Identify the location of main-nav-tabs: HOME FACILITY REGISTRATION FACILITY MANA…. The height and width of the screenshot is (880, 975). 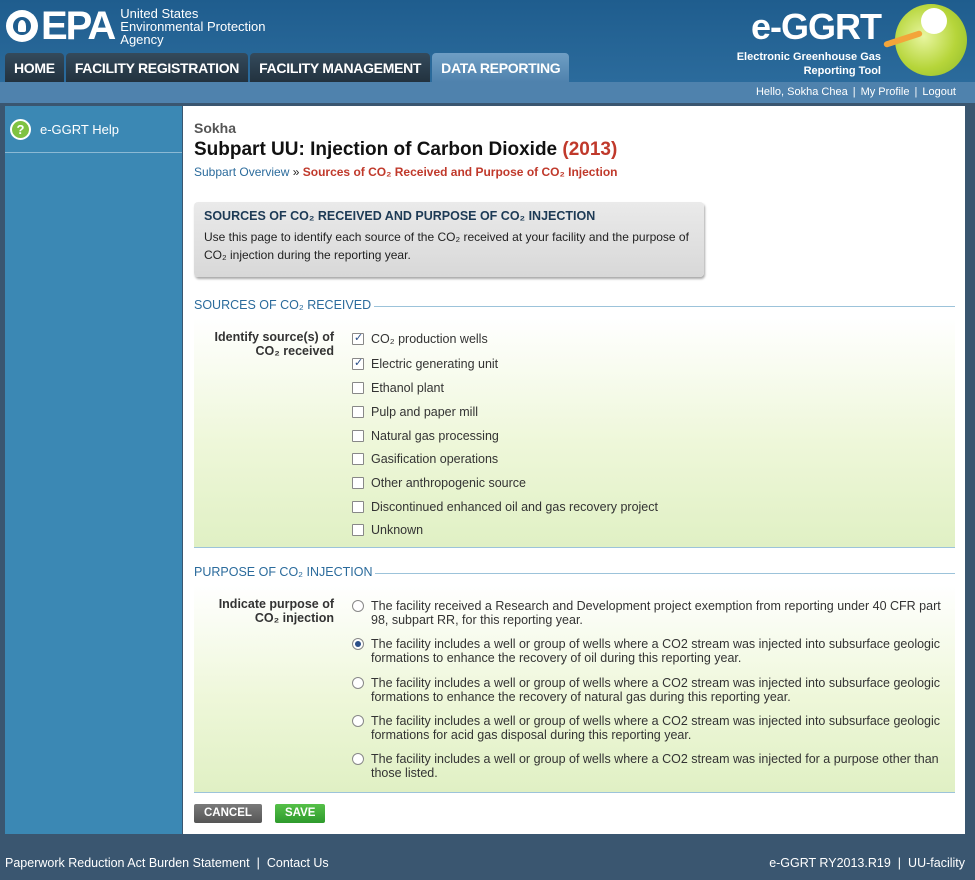
(288, 67).